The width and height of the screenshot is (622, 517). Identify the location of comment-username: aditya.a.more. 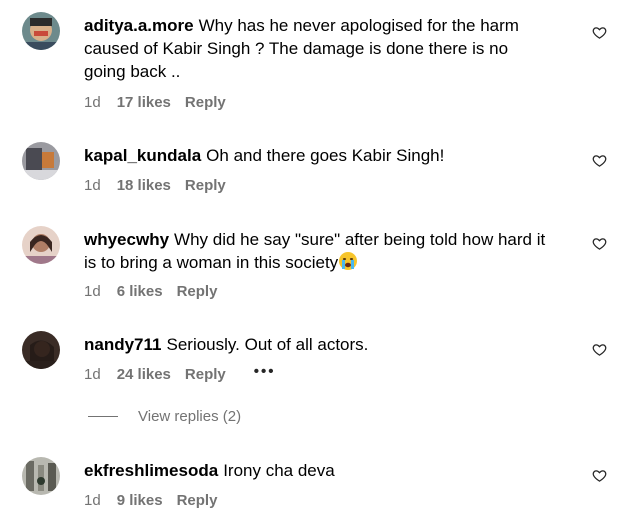
(139, 25).